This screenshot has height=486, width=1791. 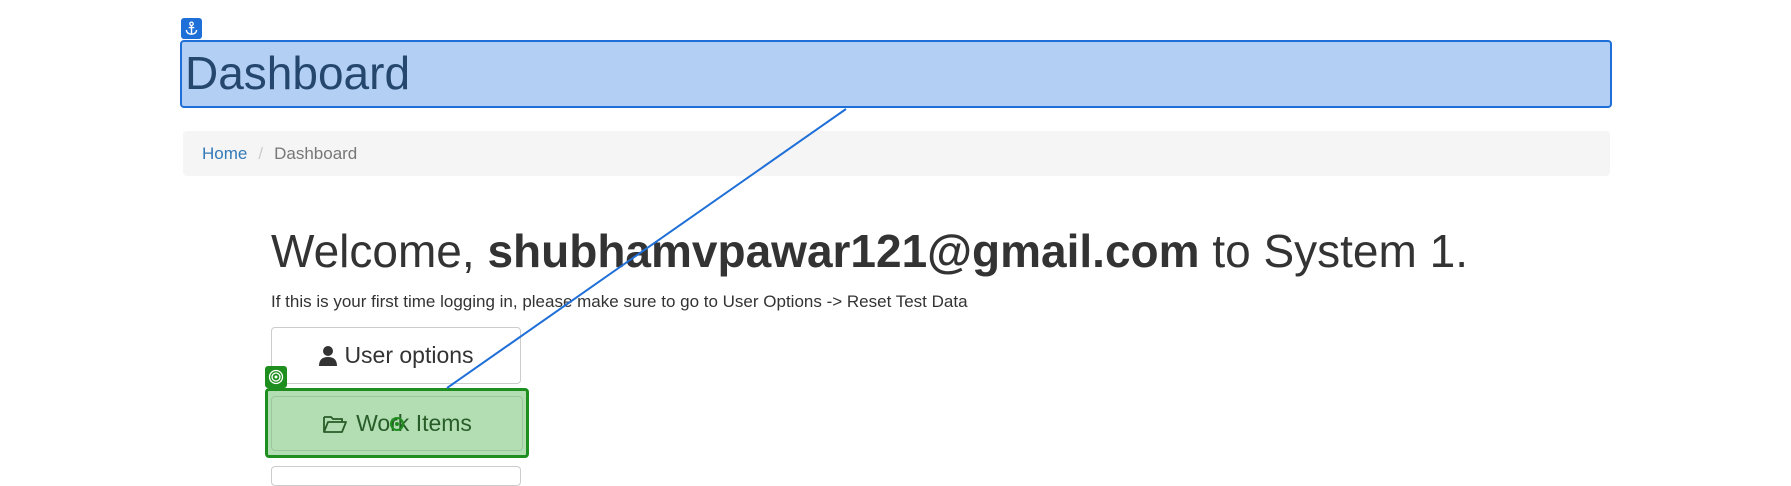 I want to click on work-items-button: Work Items, so click(x=397, y=423).